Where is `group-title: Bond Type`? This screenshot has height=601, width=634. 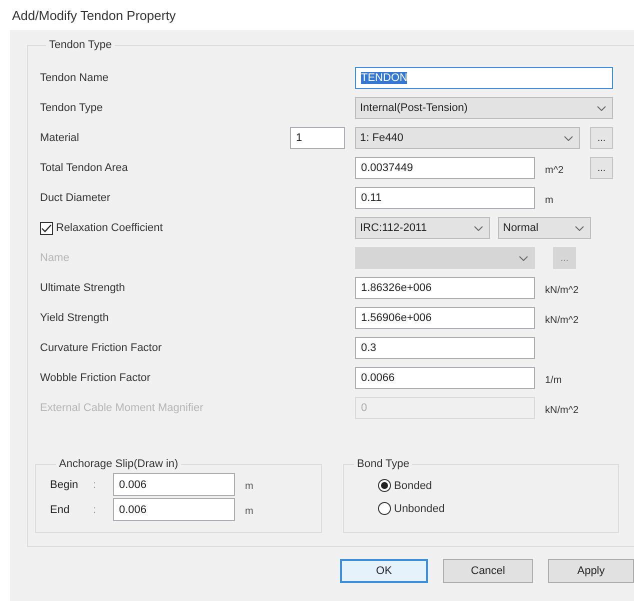
group-title: Bond Type is located at coordinates (383, 464).